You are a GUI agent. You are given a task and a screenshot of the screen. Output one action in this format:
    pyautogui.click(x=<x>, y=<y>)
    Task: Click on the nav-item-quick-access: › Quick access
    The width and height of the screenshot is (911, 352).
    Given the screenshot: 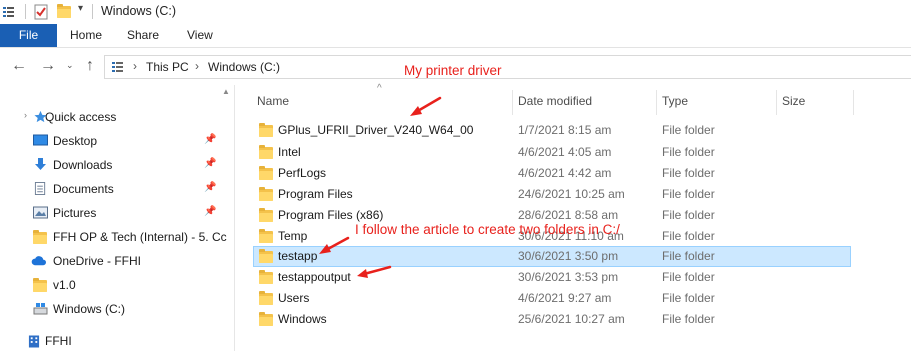 What is the action you would take?
    pyautogui.click(x=116, y=117)
    